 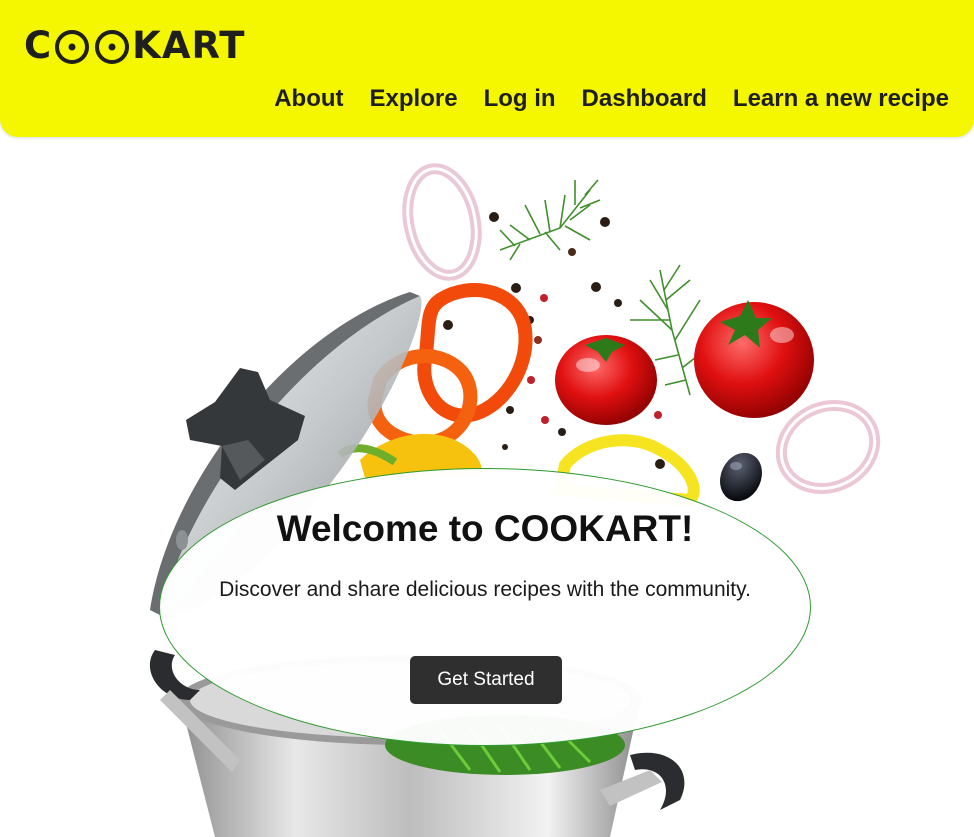 I want to click on logo-letter-c: C, so click(x=38, y=45).